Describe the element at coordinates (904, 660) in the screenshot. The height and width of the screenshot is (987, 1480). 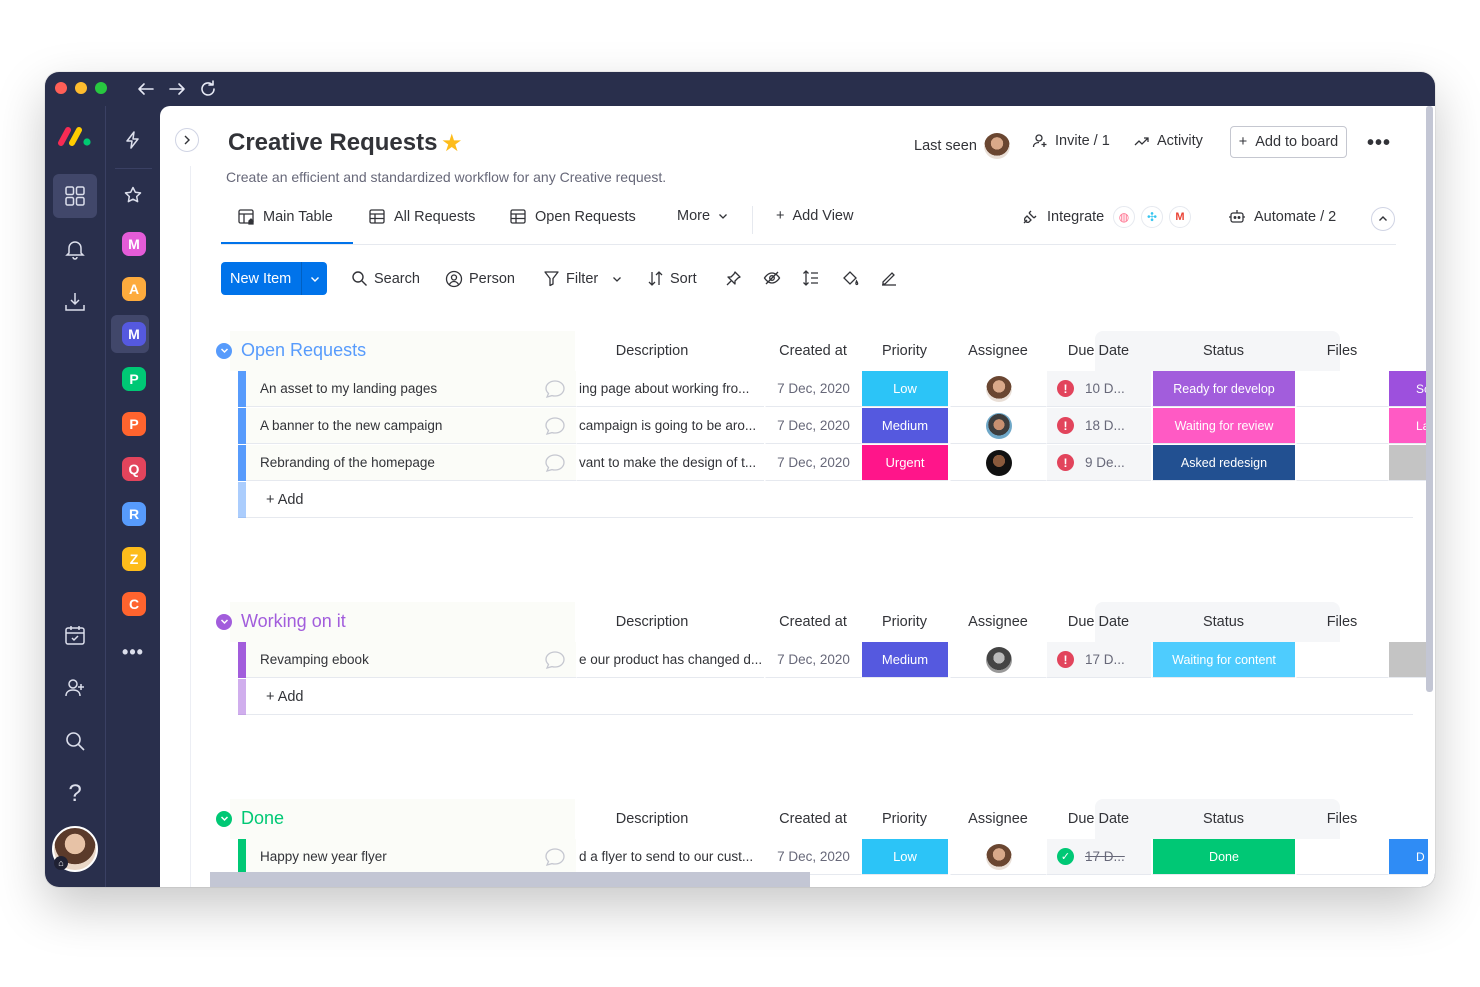
I see `priority-cell: Medium` at that location.